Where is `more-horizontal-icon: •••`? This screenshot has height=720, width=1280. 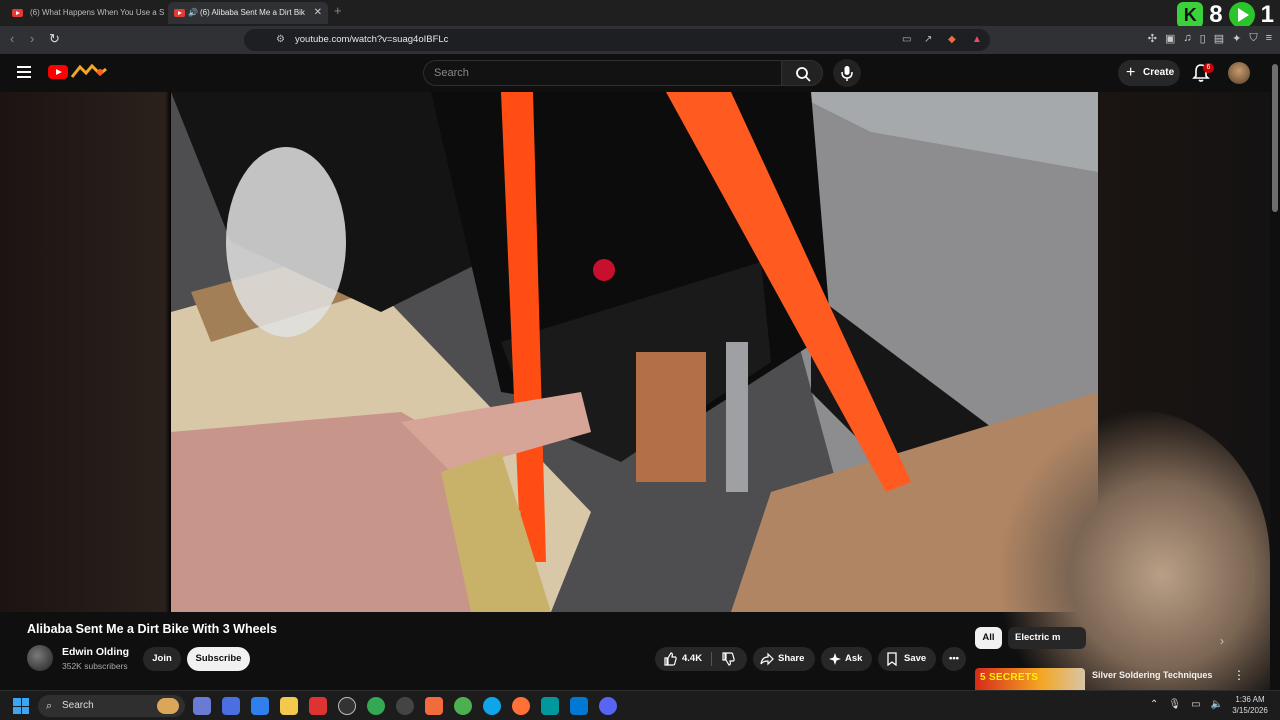
more-horizontal-icon: ••• is located at coordinates (954, 658).